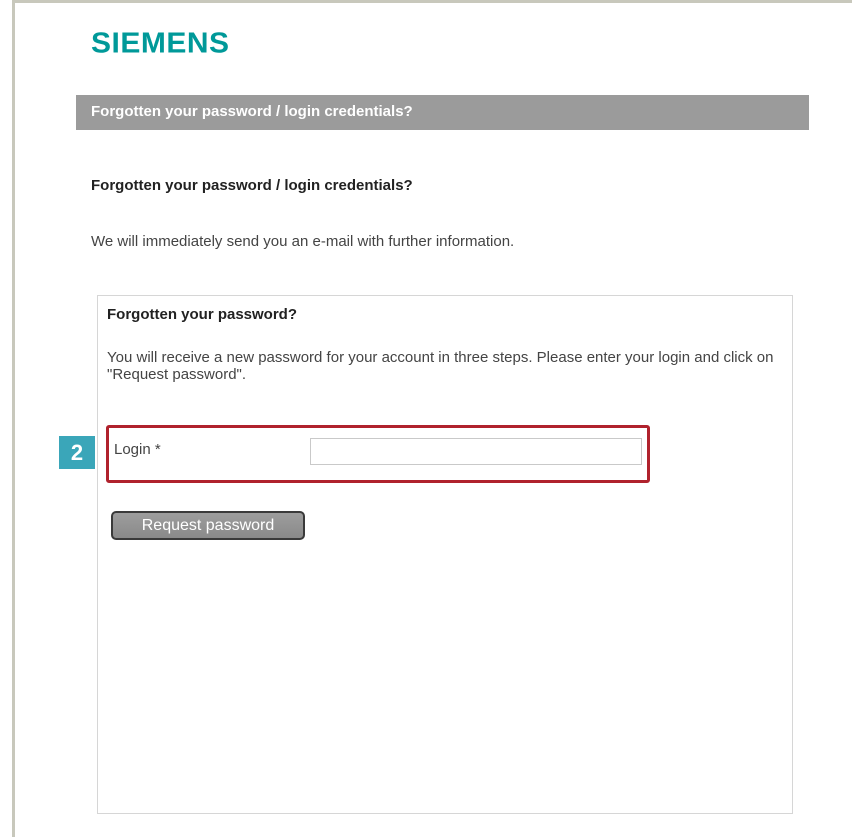 This screenshot has height=837, width=852. Describe the element at coordinates (476, 451) in the screenshot. I see `login-input` at that location.